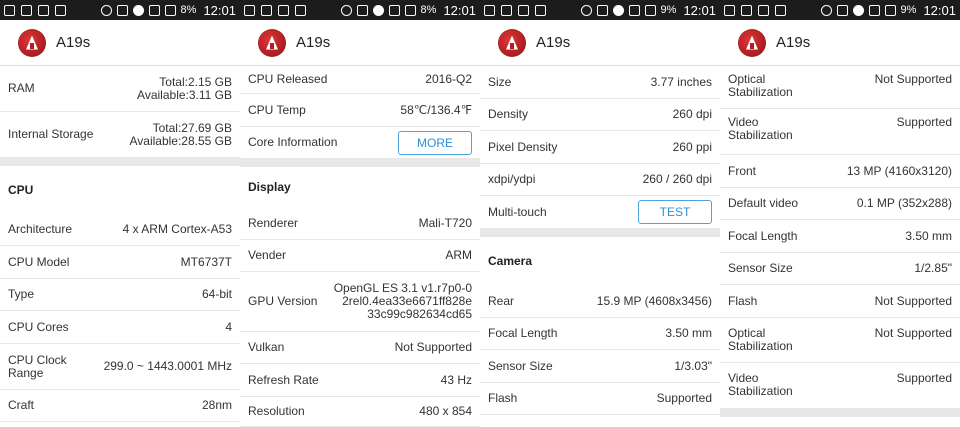 Image resolution: width=960 pixels, height=427 pixels. What do you see at coordinates (760, 85) in the screenshot?
I see `row-label: Optical Stabilization` at bounding box center [760, 85].